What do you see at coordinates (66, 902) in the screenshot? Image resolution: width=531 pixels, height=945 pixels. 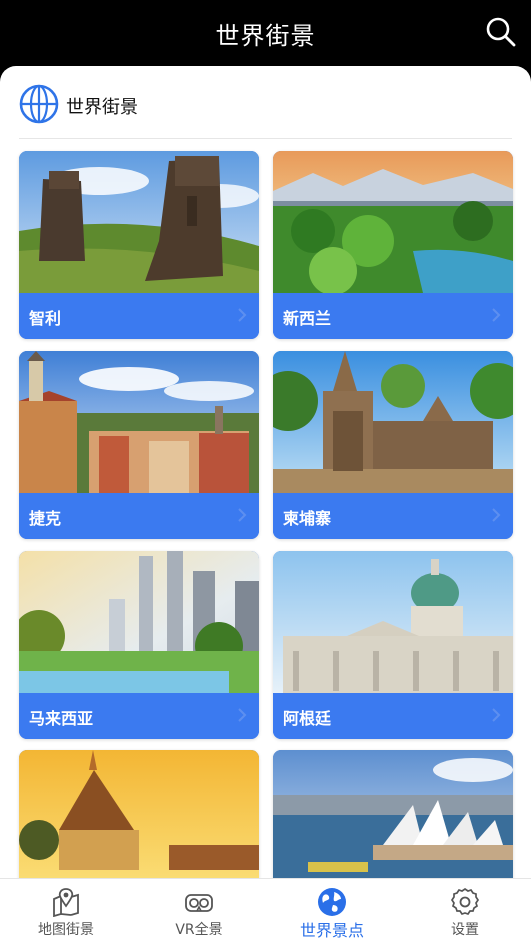 I see `map-pin-icon` at bounding box center [66, 902].